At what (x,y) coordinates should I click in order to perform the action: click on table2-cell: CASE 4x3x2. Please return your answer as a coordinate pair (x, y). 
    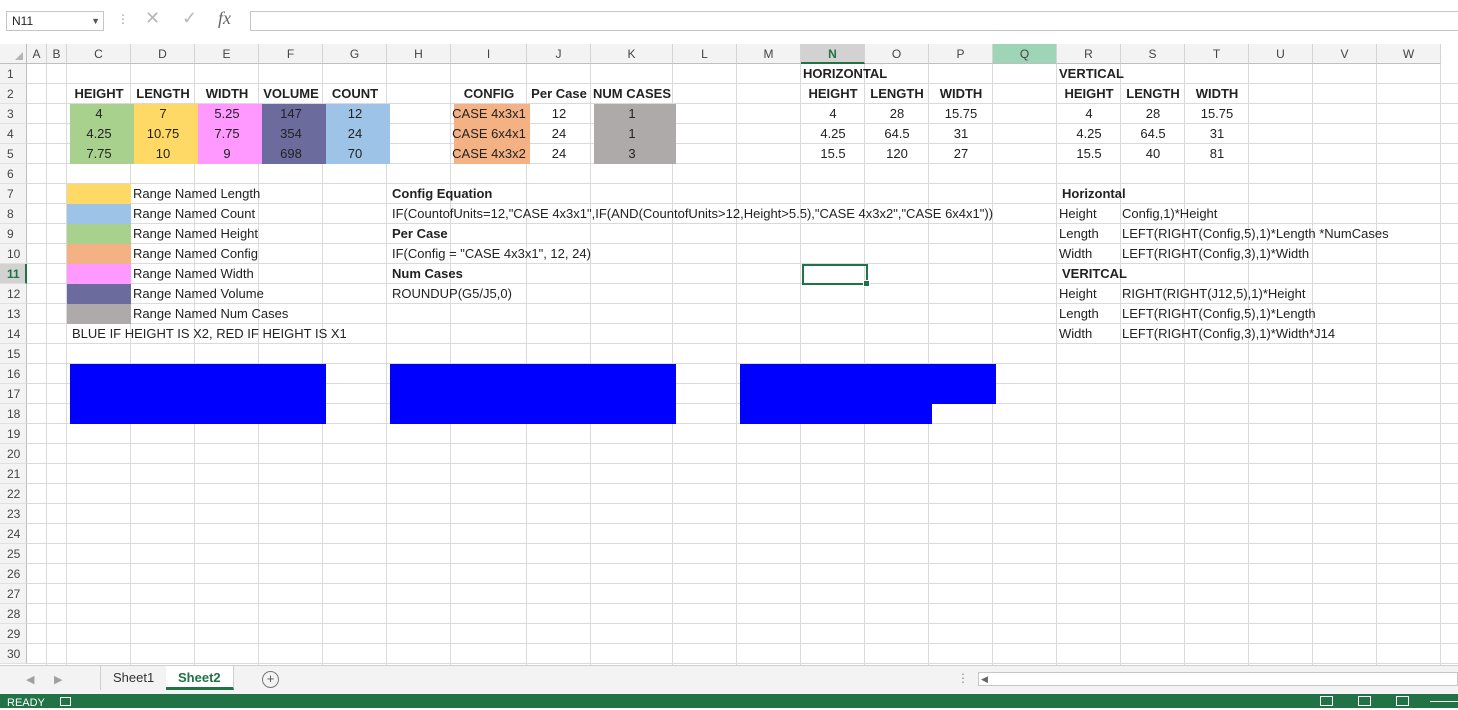
    Looking at the image, I should click on (489, 153).